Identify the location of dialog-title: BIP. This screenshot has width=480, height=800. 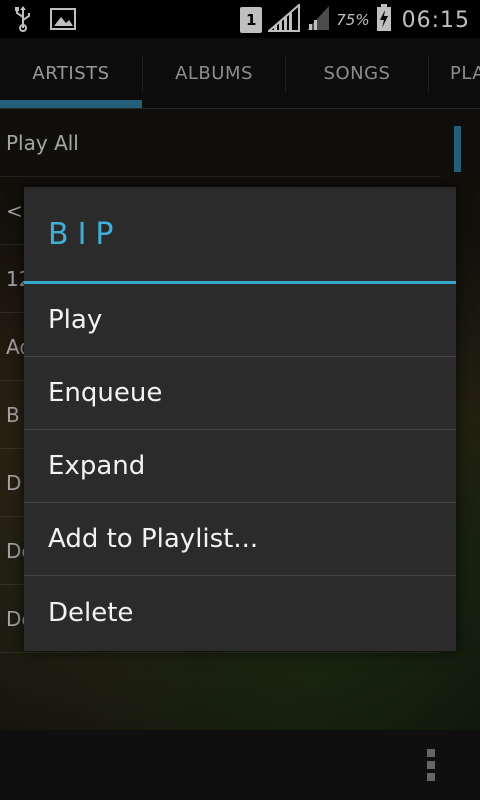
(240, 235).